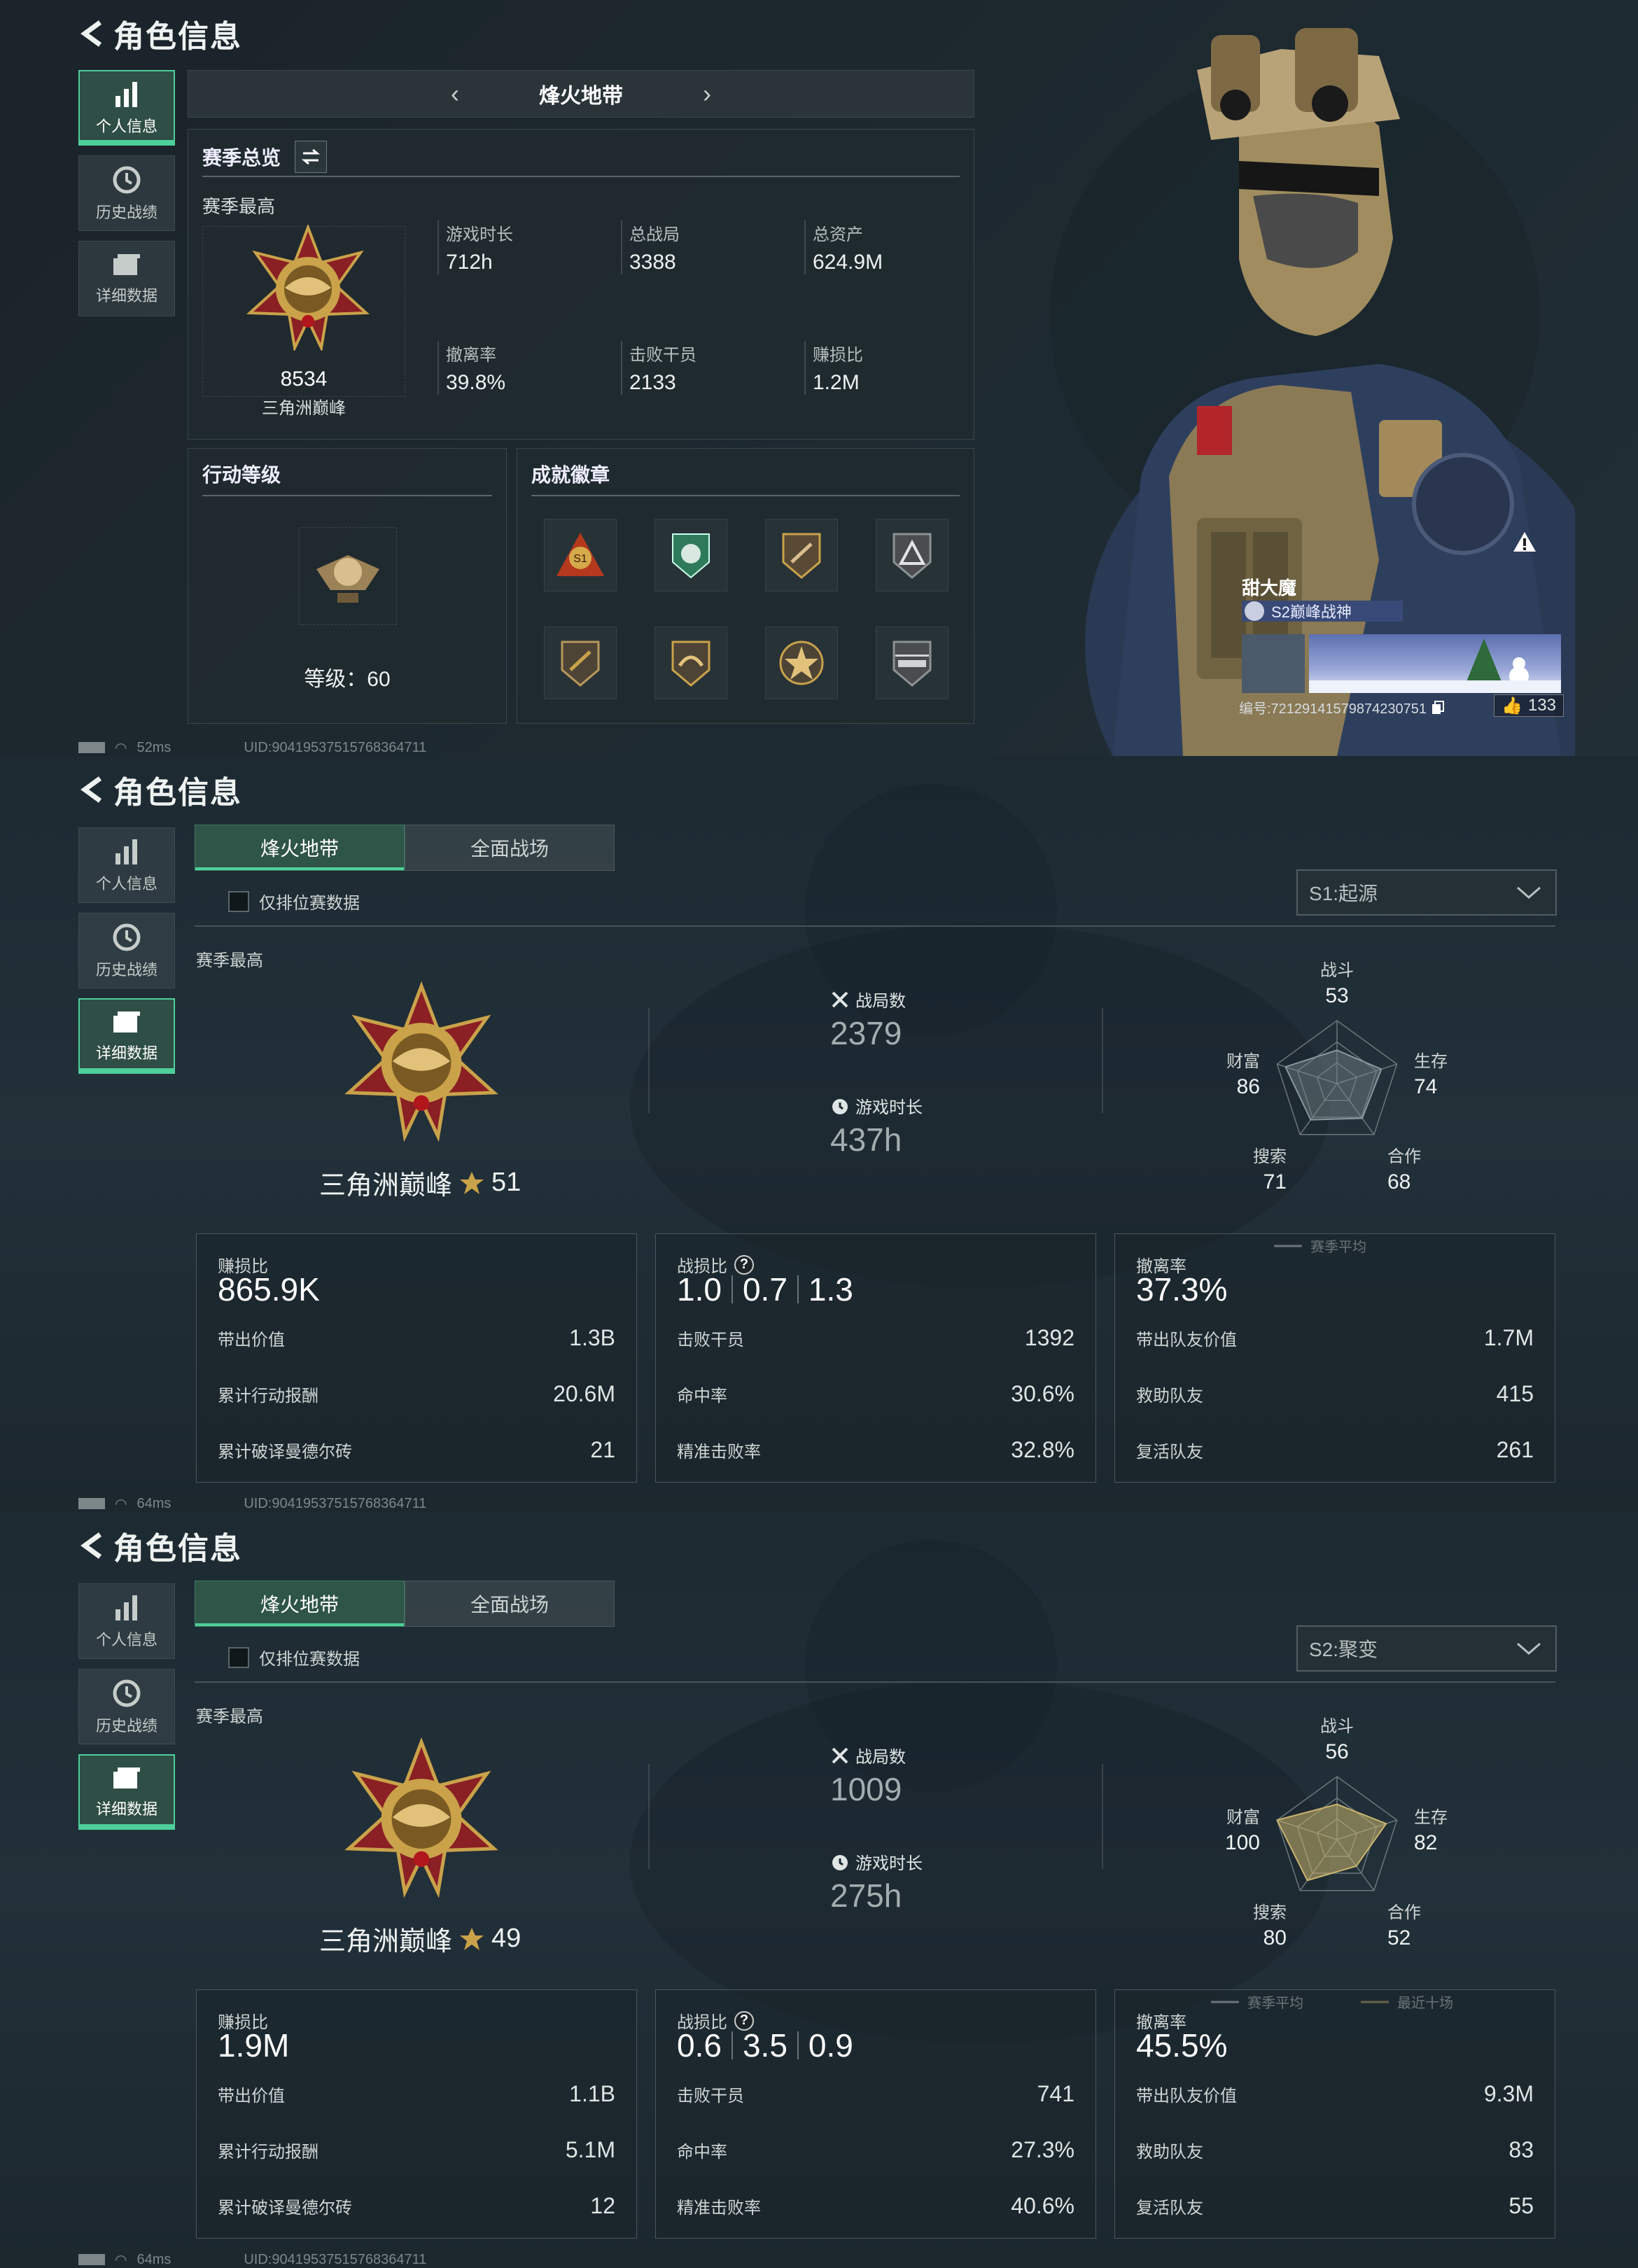  What do you see at coordinates (1333, 1085) in the screenshot?
I see `radar-area` at bounding box center [1333, 1085].